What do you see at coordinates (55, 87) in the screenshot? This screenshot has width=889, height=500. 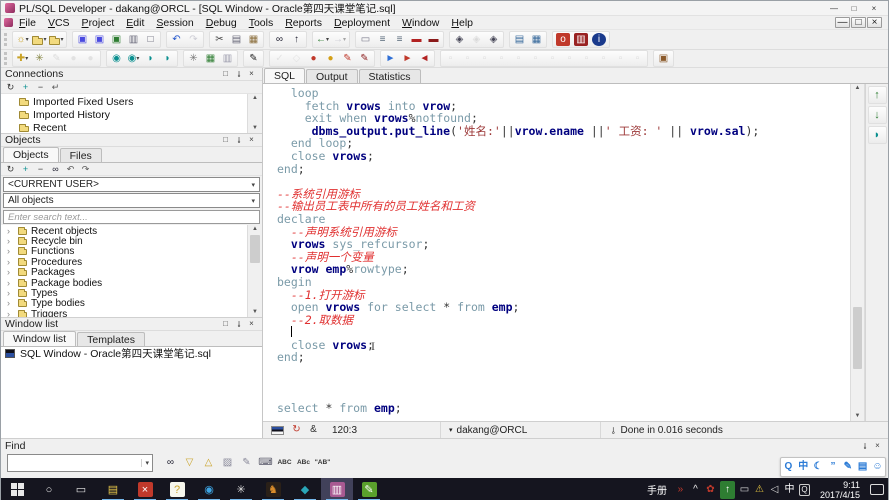 I see `import-connections-icon: ↵` at bounding box center [55, 87].